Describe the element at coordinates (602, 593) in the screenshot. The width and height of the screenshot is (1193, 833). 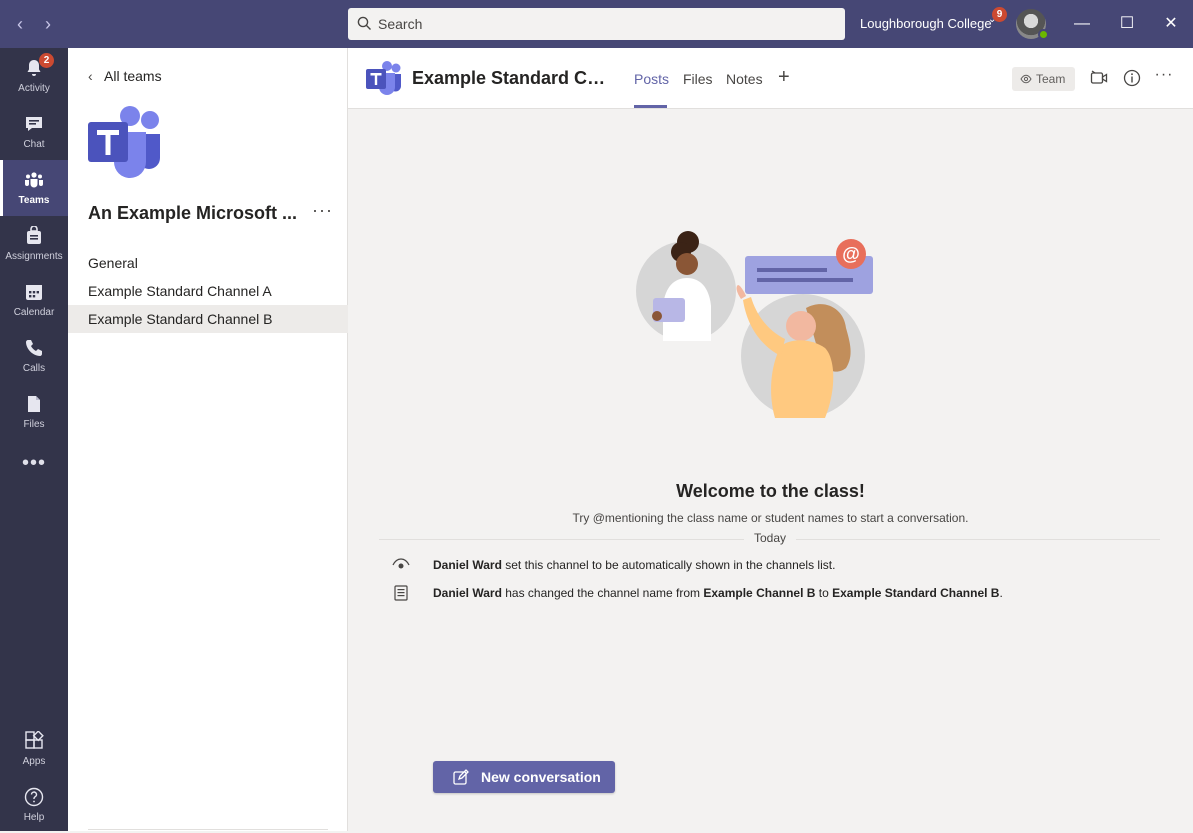
I see `event-text: has changed the channel name from` at that location.